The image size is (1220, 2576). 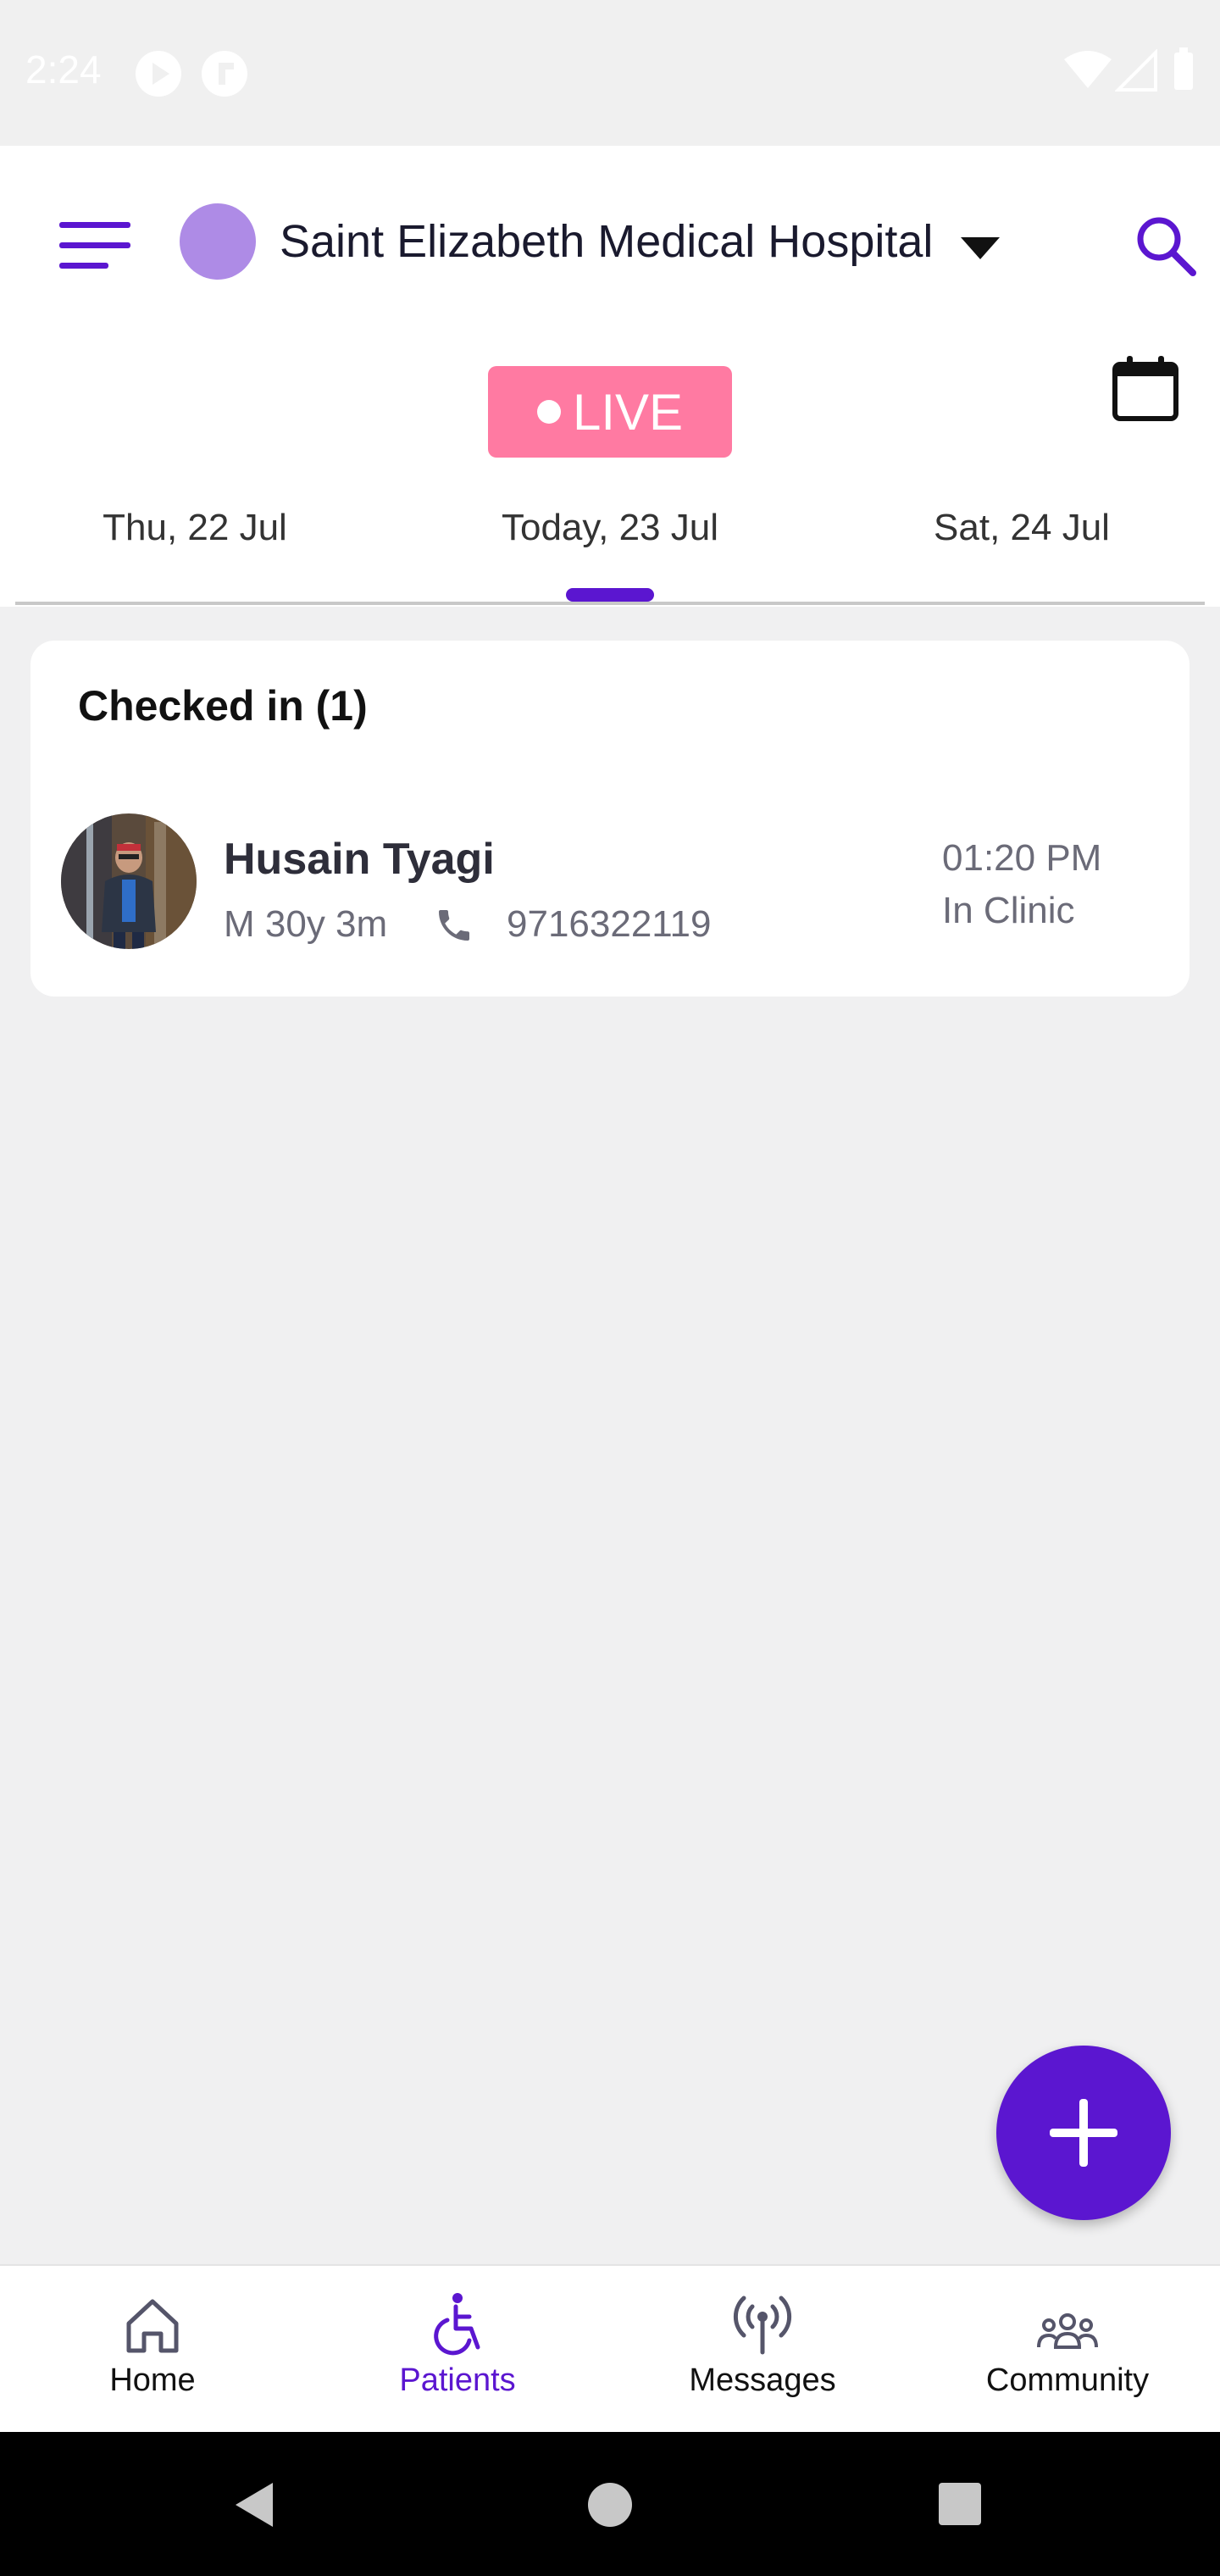 I want to click on add-button, so click(x=1083, y=2133).